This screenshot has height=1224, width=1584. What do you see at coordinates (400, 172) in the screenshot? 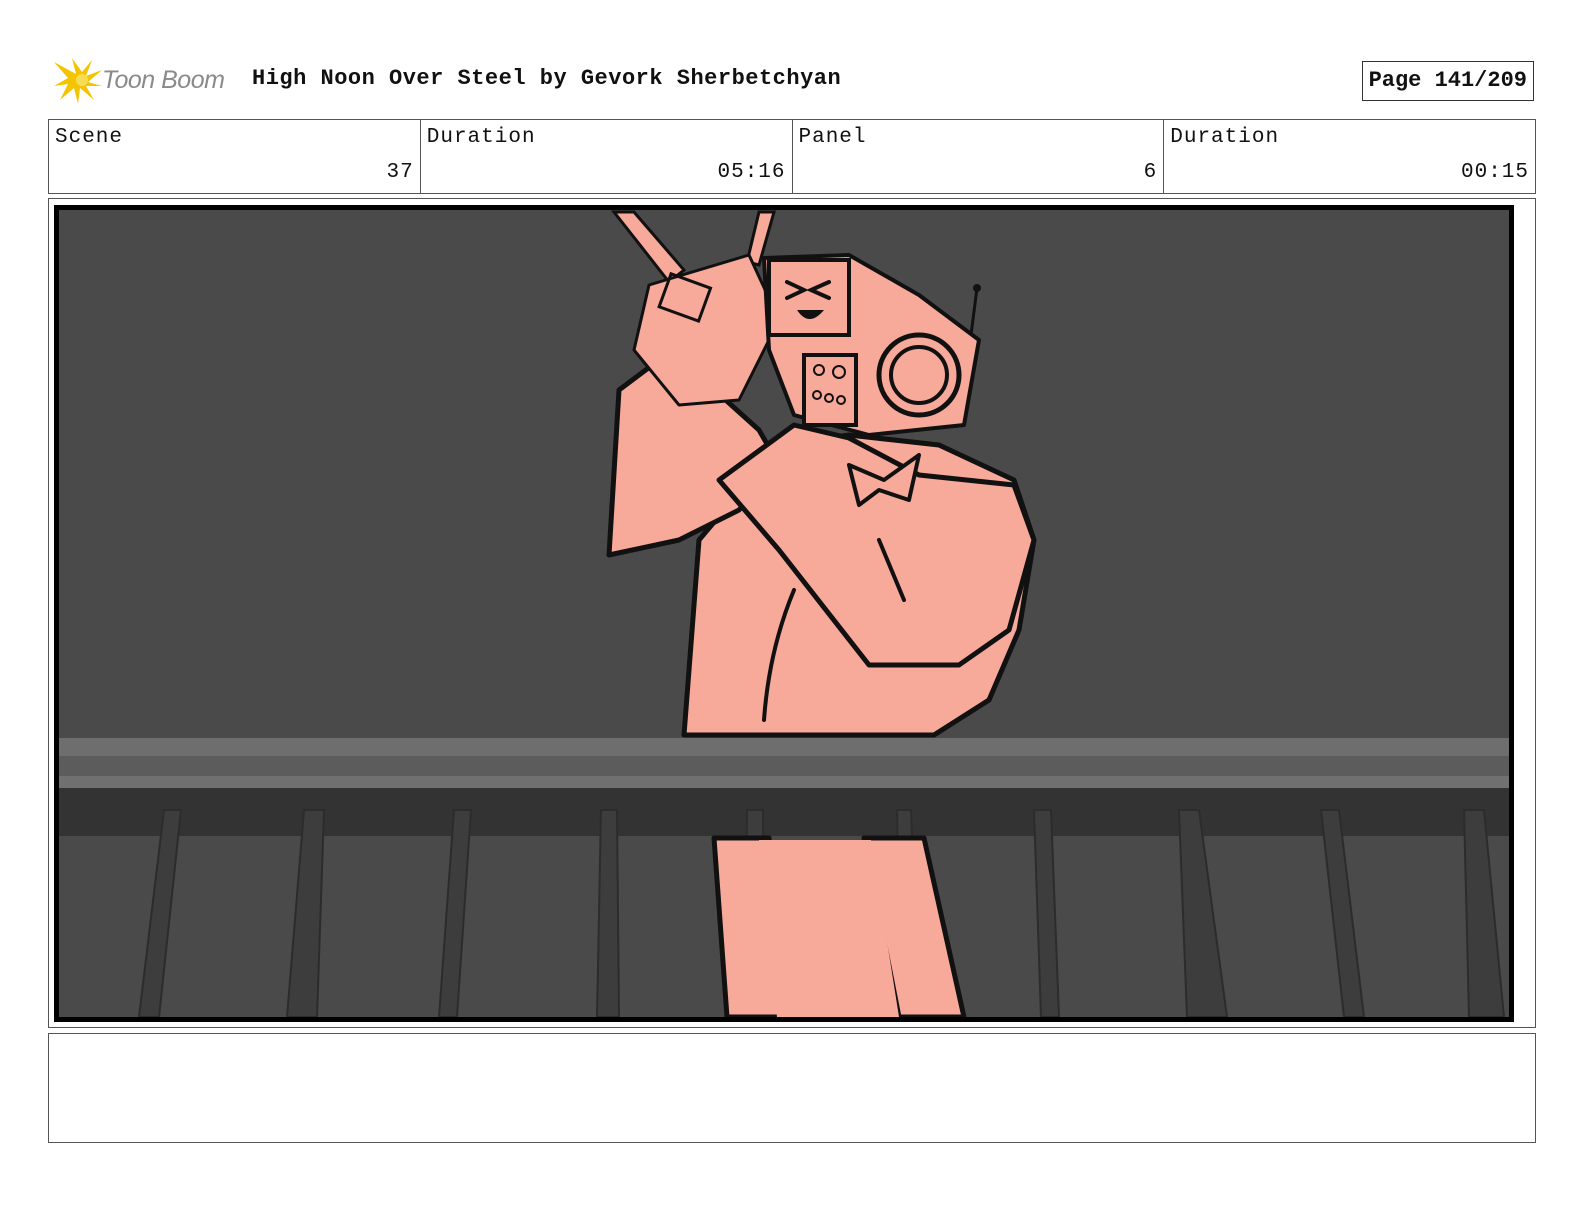
I see `scene-value: 37` at bounding box center [400, 172].